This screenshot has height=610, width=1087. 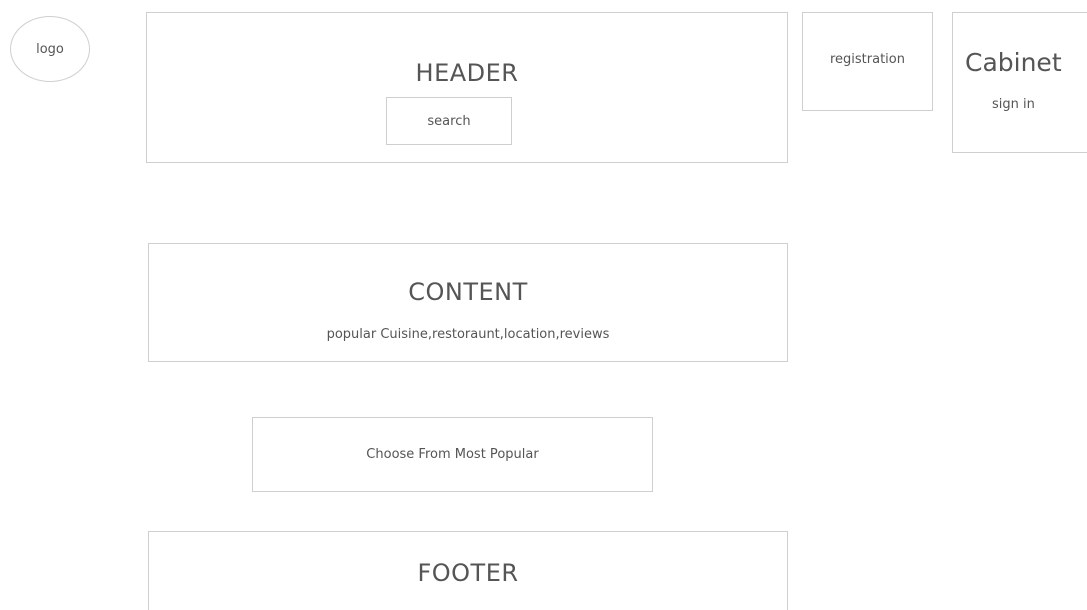 I want to click on registration-button: registration, so click(x=867, y=61).